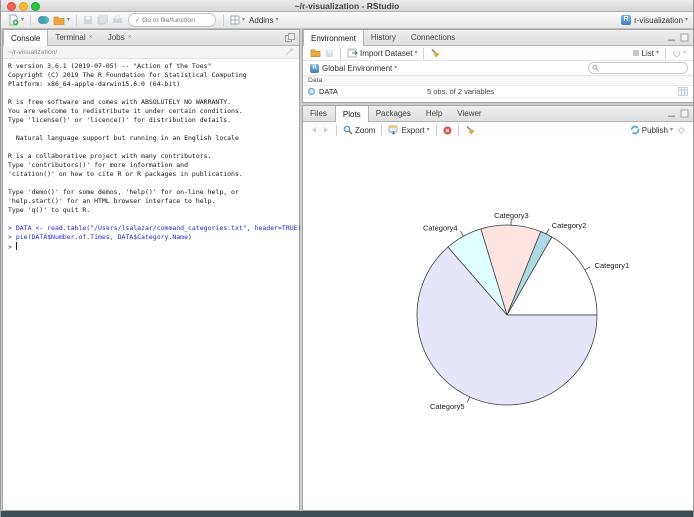 The width and height of the screenshot is (694, 517). I want to click on new-project-button, so click(43, 20).